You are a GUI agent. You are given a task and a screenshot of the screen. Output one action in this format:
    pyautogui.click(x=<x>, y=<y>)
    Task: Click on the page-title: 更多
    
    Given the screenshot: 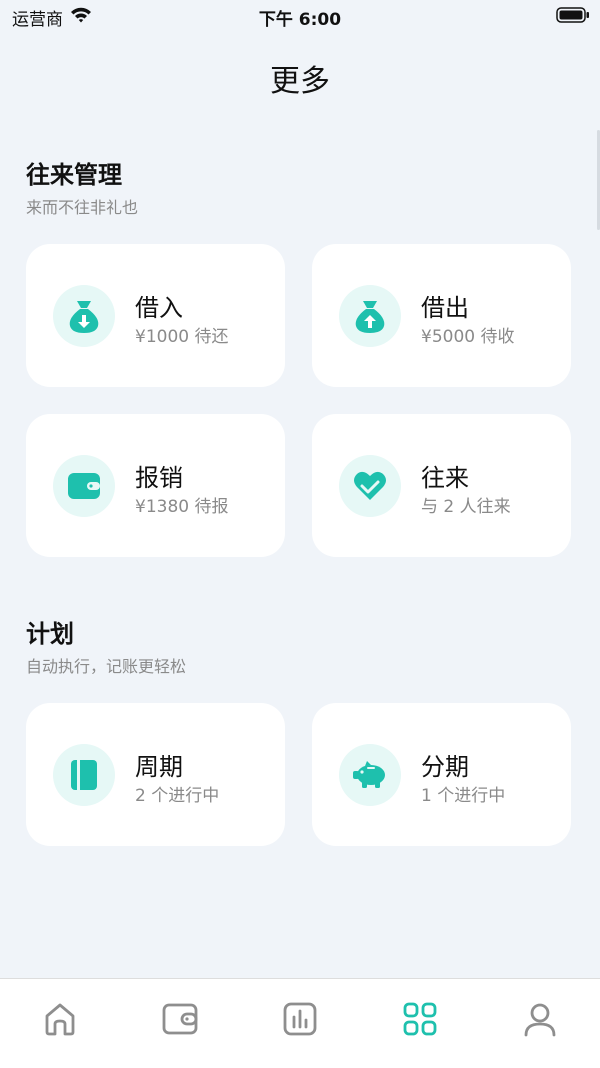 What is the action you would take?
    pyautogui.click(x=300, y=81)
    